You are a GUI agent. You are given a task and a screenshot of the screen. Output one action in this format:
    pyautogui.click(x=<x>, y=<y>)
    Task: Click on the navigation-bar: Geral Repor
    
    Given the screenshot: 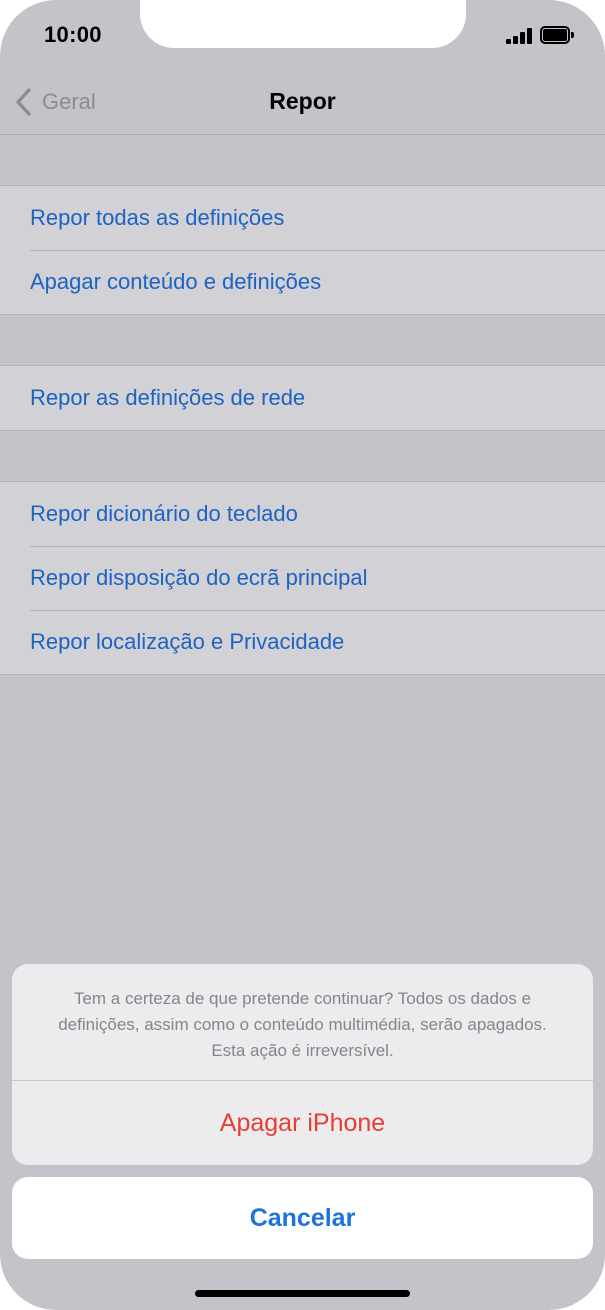 What is the action you would take?
    pyautogui.click(x=302, y=99)
    